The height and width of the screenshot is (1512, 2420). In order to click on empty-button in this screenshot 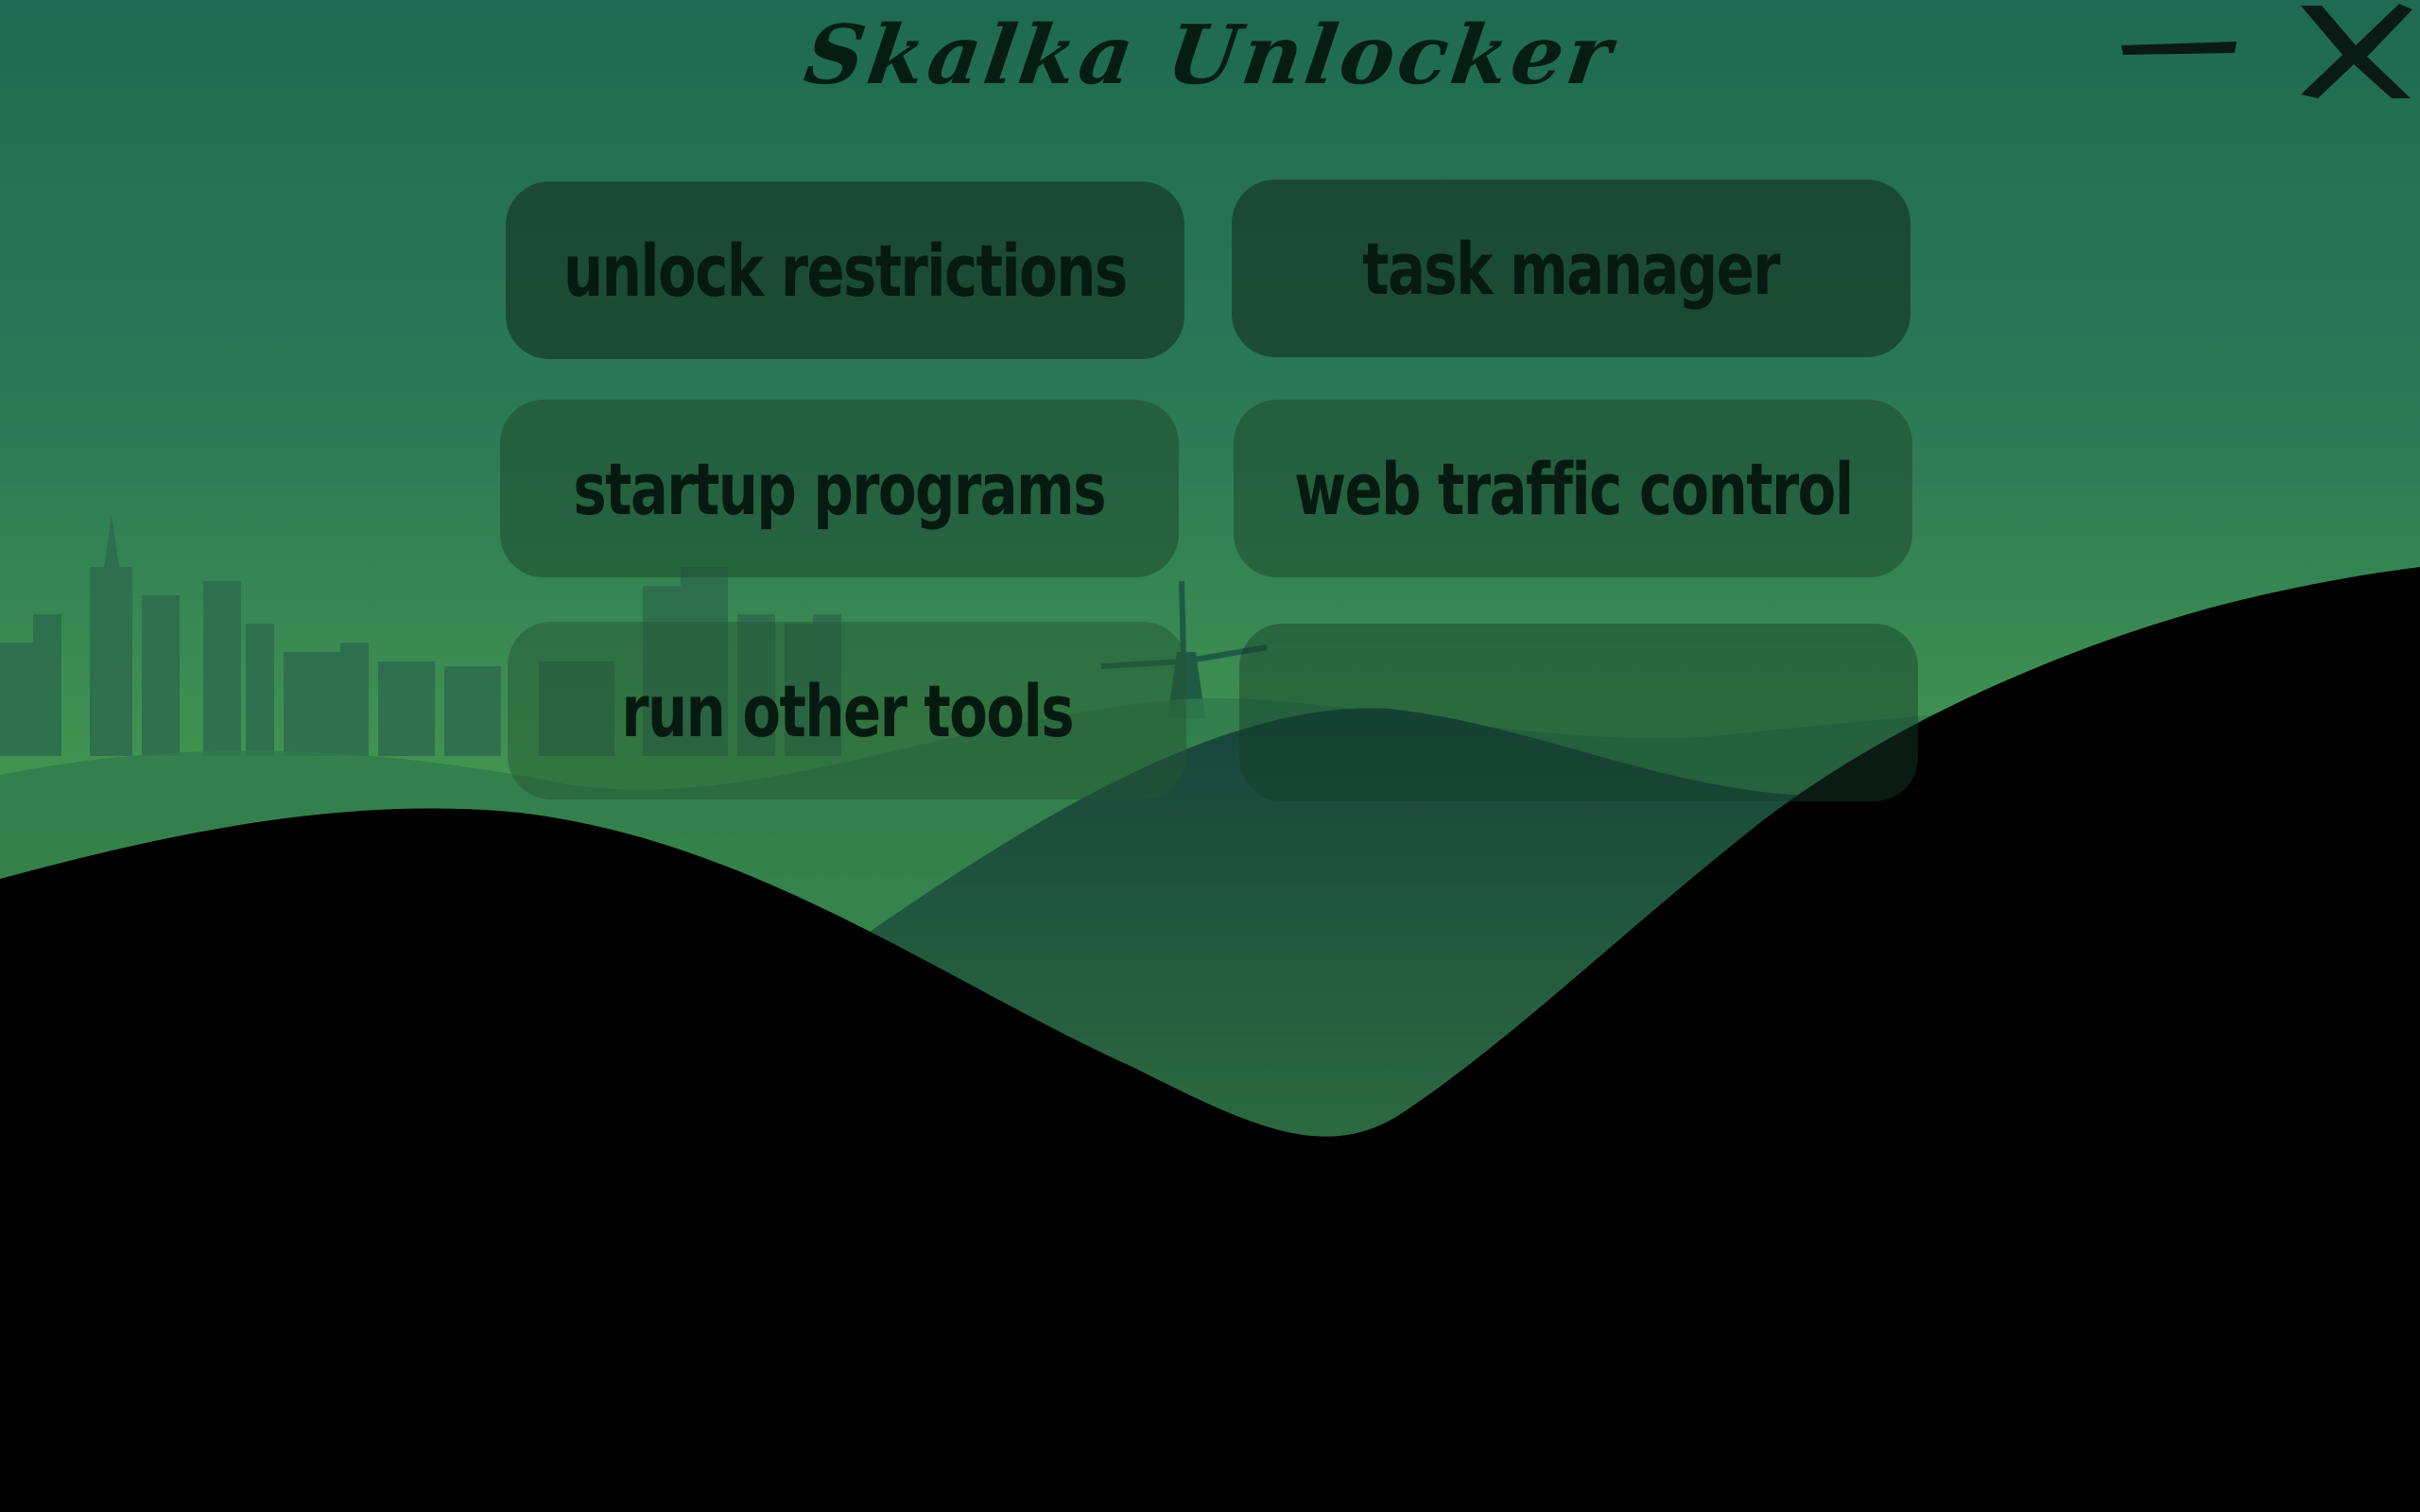, I will do `click(1578, 712)`.